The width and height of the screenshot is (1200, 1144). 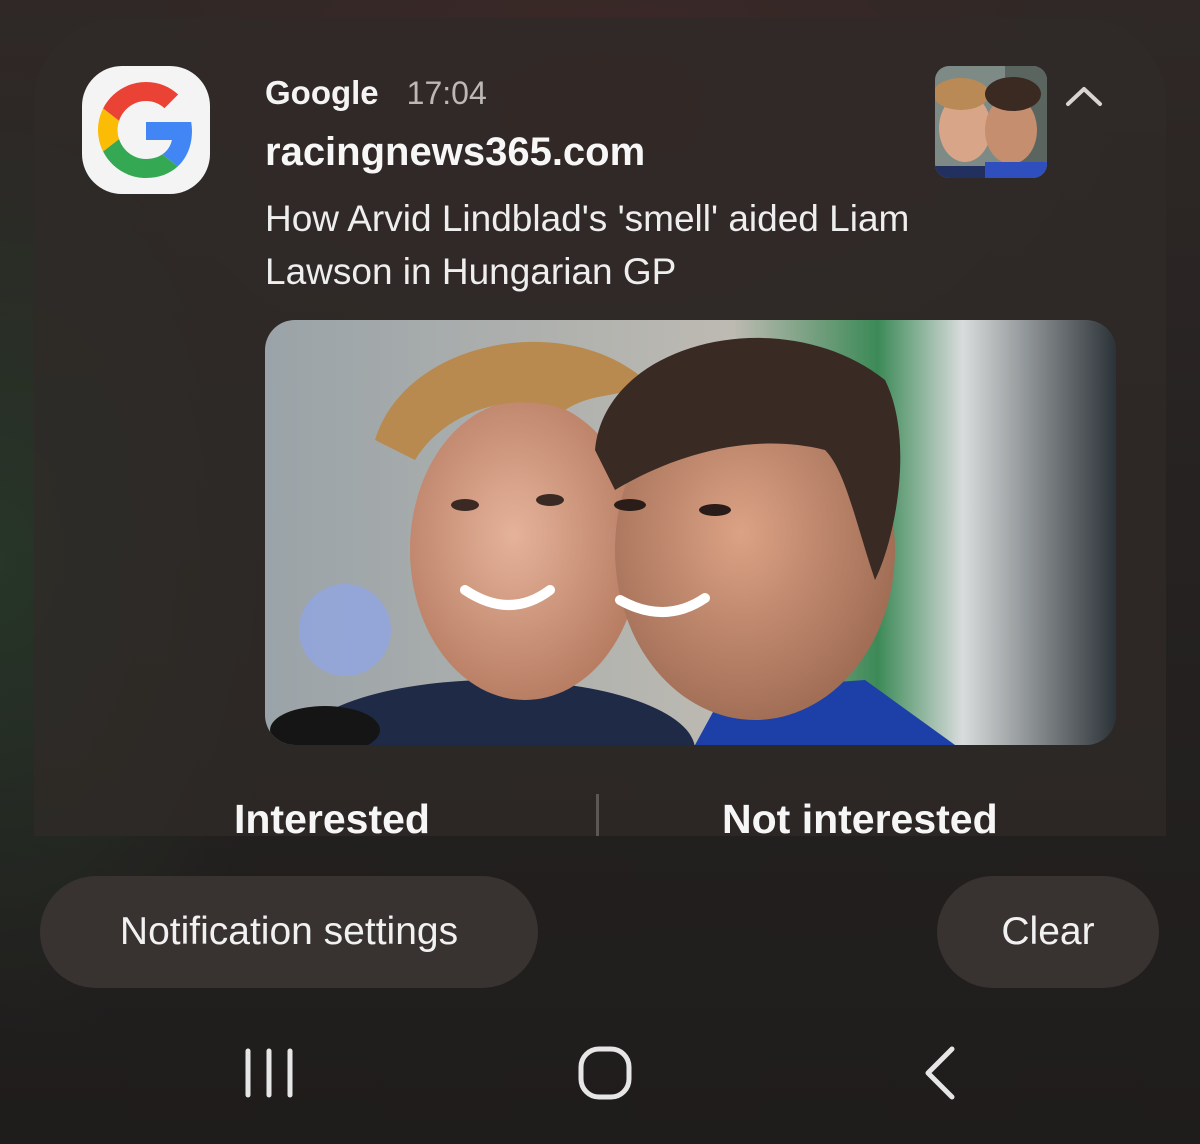 What do you see at coordinates (289, 932) in the screenshot?
I see `notification-settings-button: Notification settings` at bounding box center [289, 932].